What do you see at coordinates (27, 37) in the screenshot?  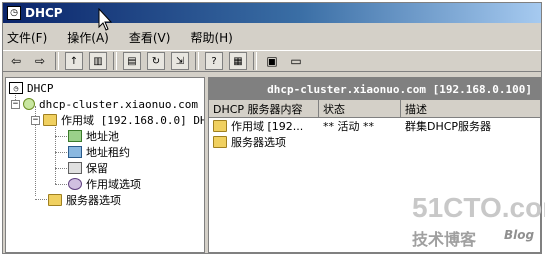 I see `menu-file: 文件(F)` at bounding box center [27, 37].